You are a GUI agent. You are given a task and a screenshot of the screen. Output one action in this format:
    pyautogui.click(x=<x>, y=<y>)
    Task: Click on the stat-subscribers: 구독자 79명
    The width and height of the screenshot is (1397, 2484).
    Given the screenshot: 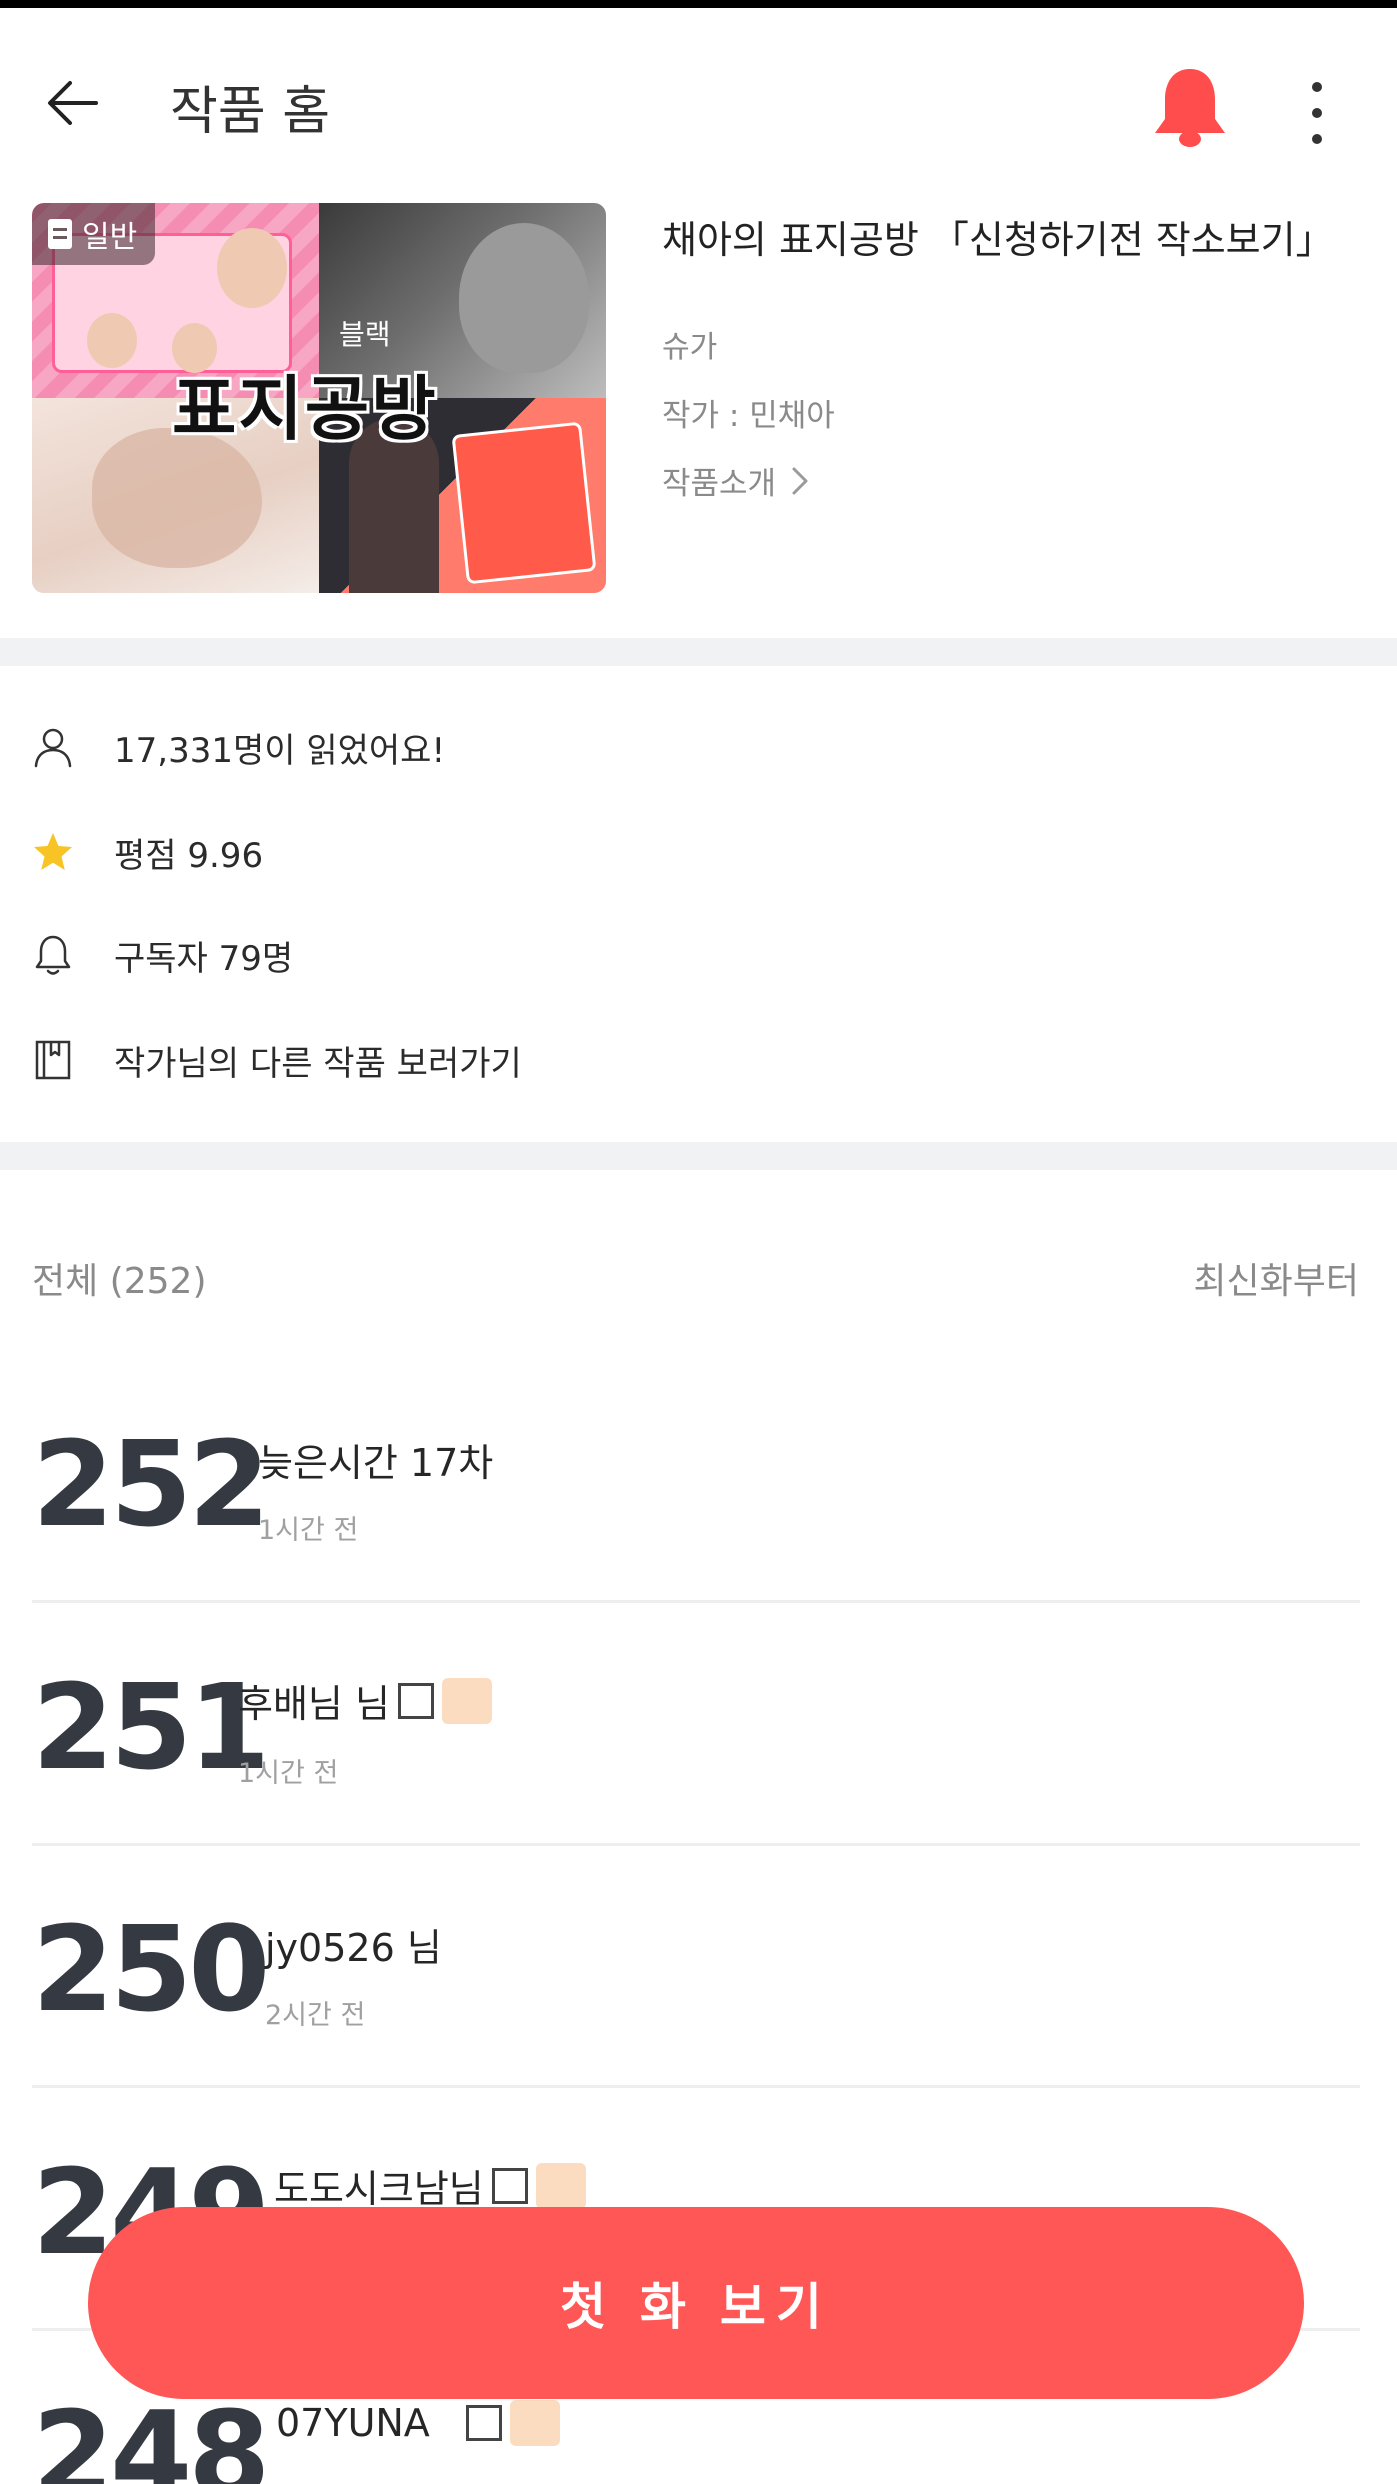 What is the action you would take?
    pyautogui.click(x=702, y=955)
    